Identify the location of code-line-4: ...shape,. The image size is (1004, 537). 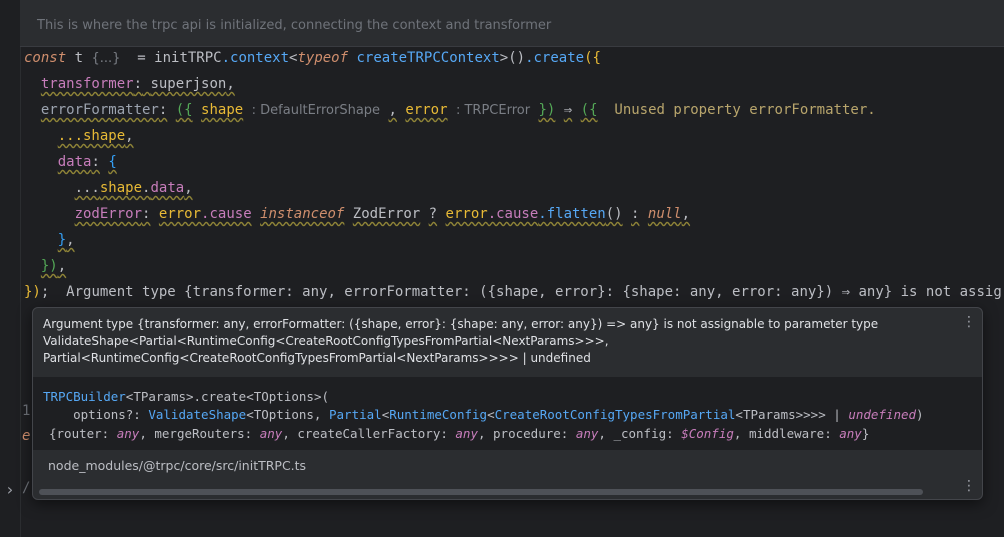
(79, 136).